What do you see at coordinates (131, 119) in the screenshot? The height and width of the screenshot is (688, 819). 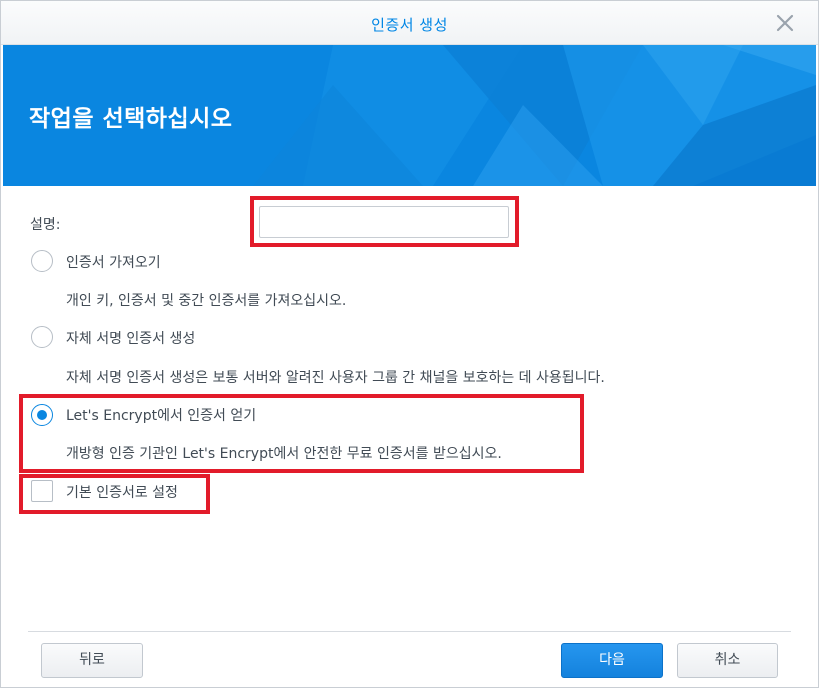 I see `banner-heading: 작업을 선택하십시오` at bounding box center [131, 119].